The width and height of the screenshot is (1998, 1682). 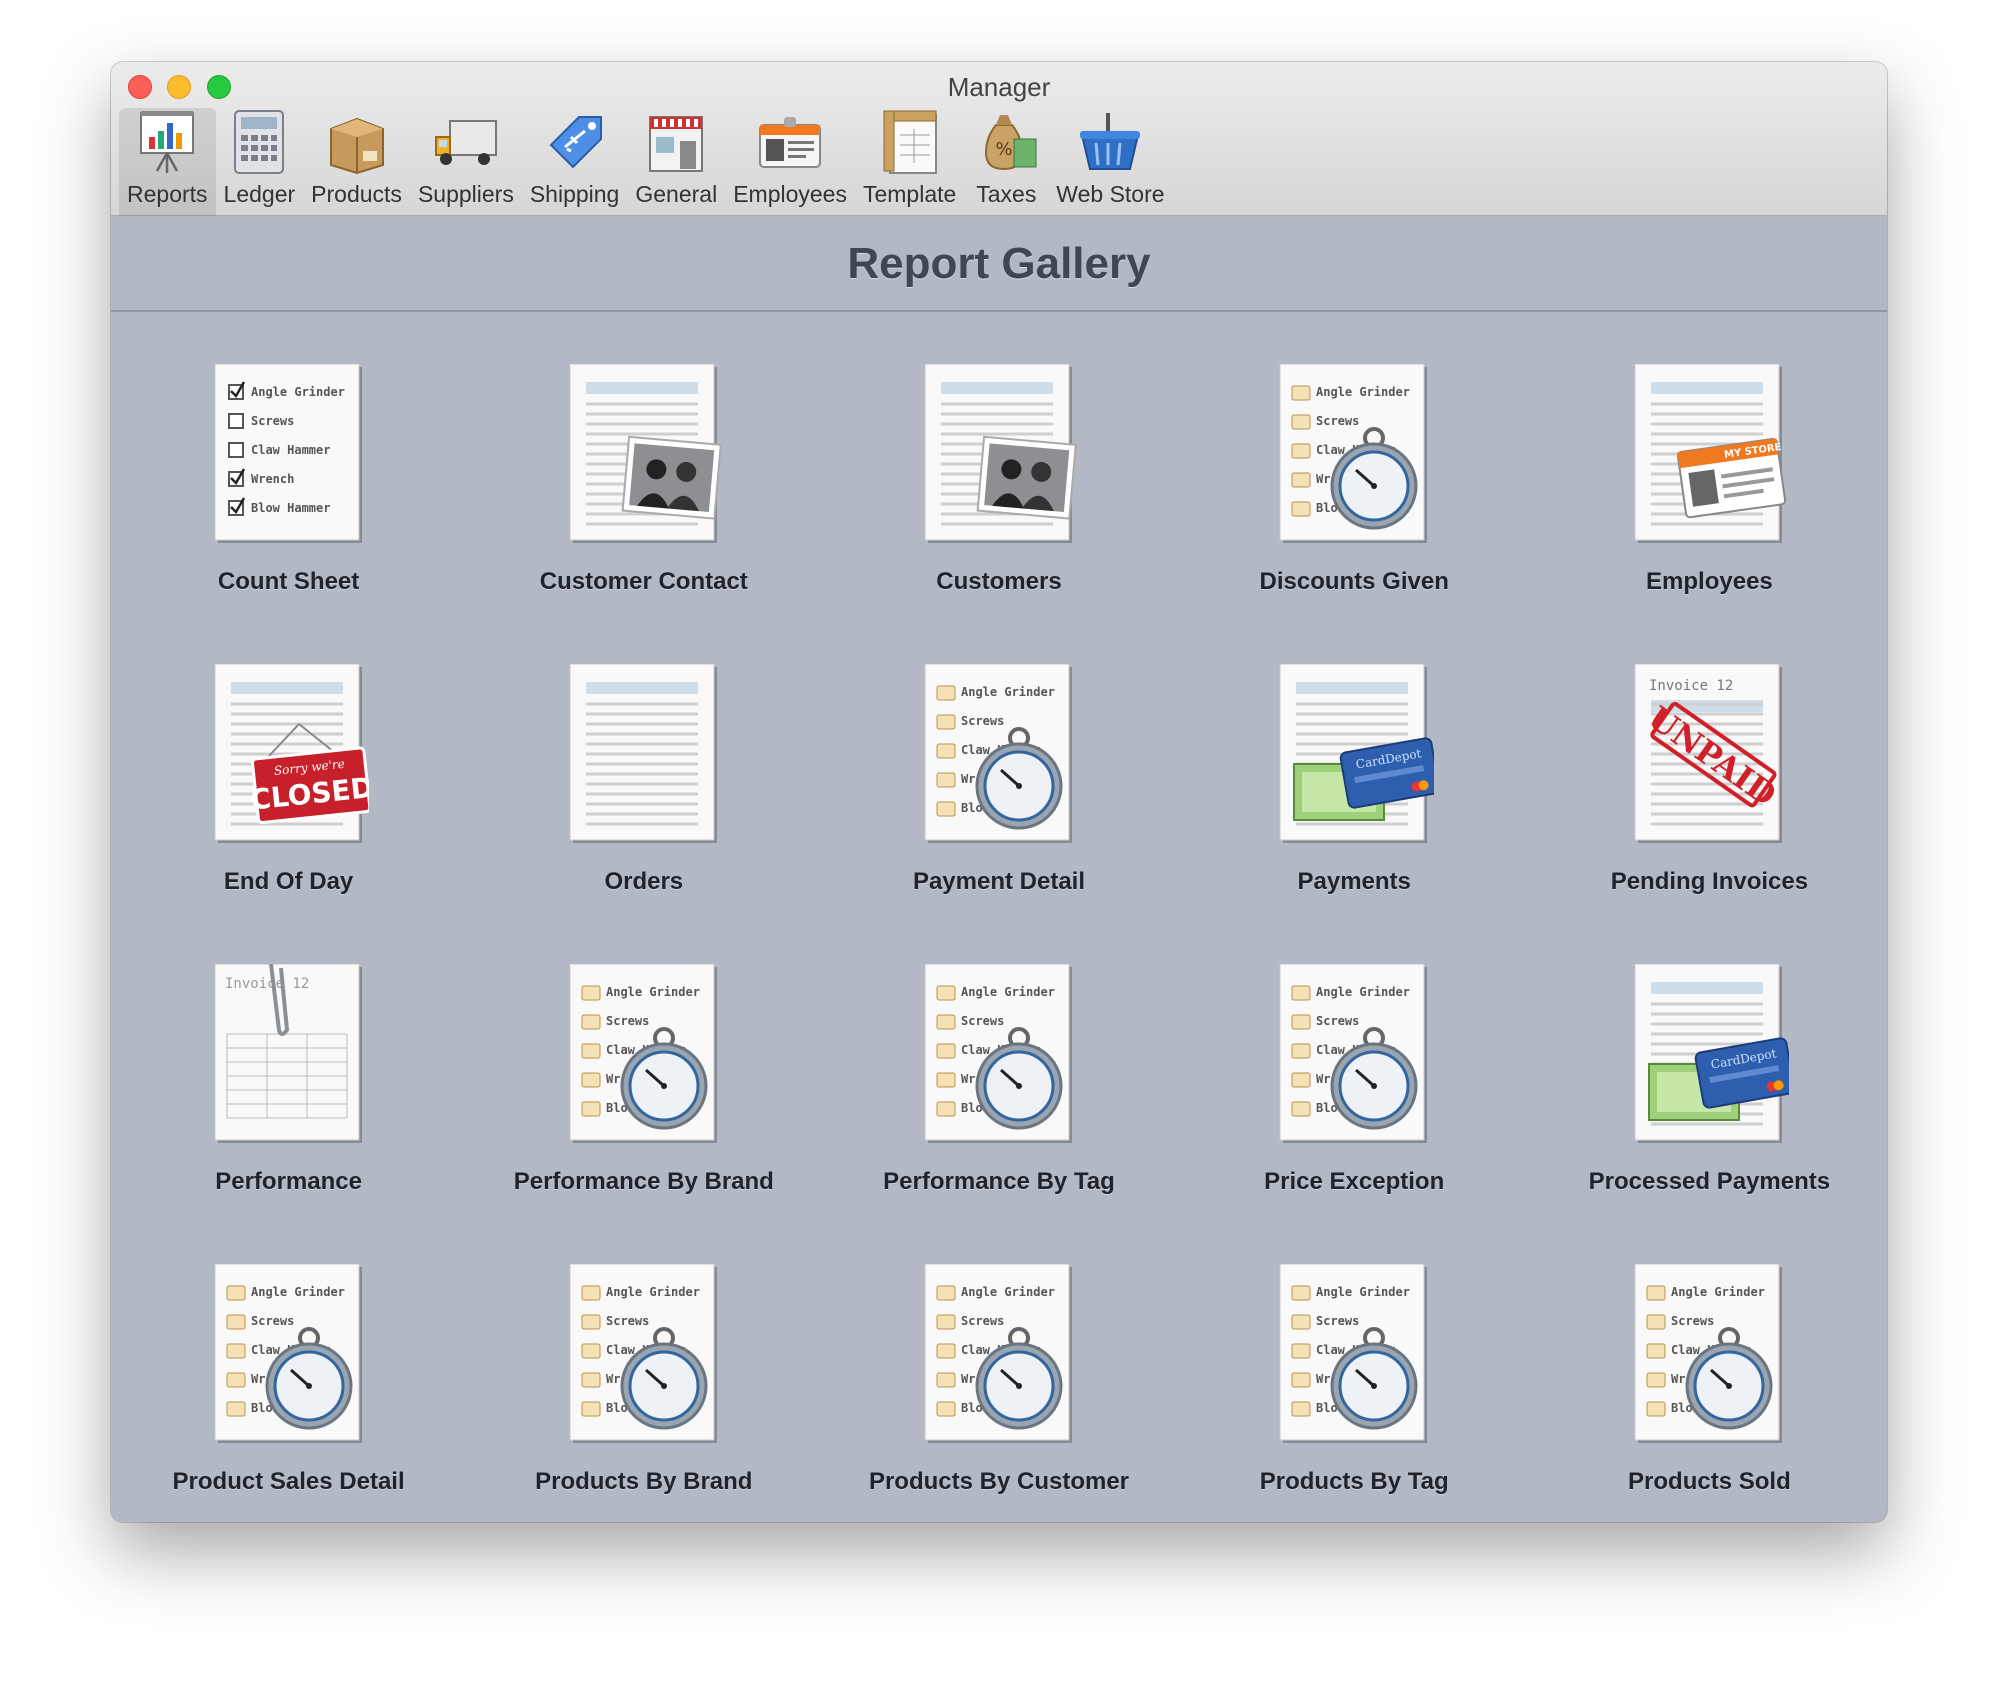 What do you see at coordinates (999, 264) in the screenshot?
I see `gallery-title: Report Gallery` at bounding box center [999, 264].